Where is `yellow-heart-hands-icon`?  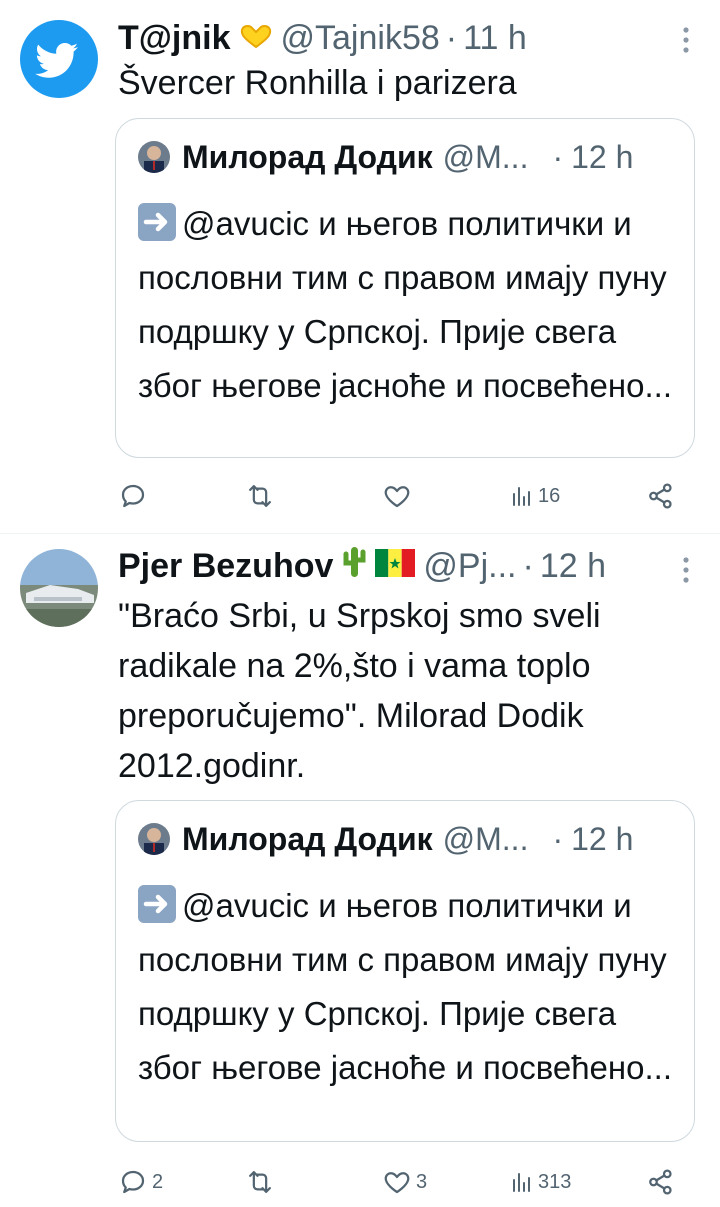
yellow-heart-hands-icon is located at coordinates (256, 38).